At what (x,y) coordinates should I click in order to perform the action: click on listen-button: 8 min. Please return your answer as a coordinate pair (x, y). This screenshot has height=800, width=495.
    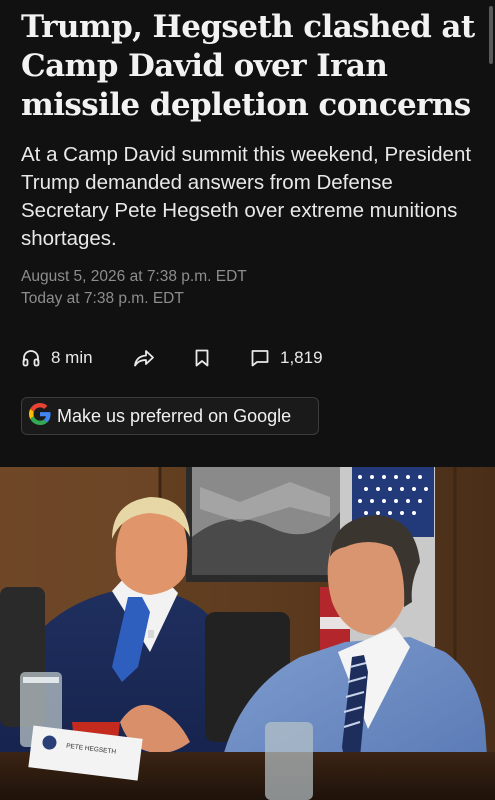
    Looking at the image, I should click on (57, 358).